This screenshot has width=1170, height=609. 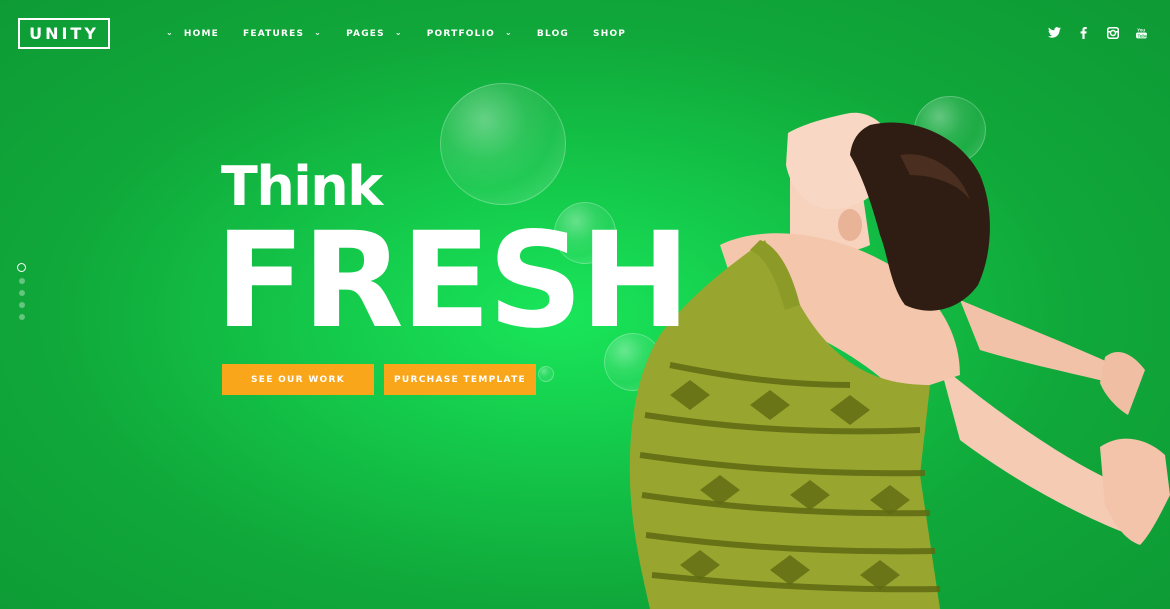 I want to click on nav-item-portfolio: PORTFOLIO ⌄, so click(x=469, y=34).